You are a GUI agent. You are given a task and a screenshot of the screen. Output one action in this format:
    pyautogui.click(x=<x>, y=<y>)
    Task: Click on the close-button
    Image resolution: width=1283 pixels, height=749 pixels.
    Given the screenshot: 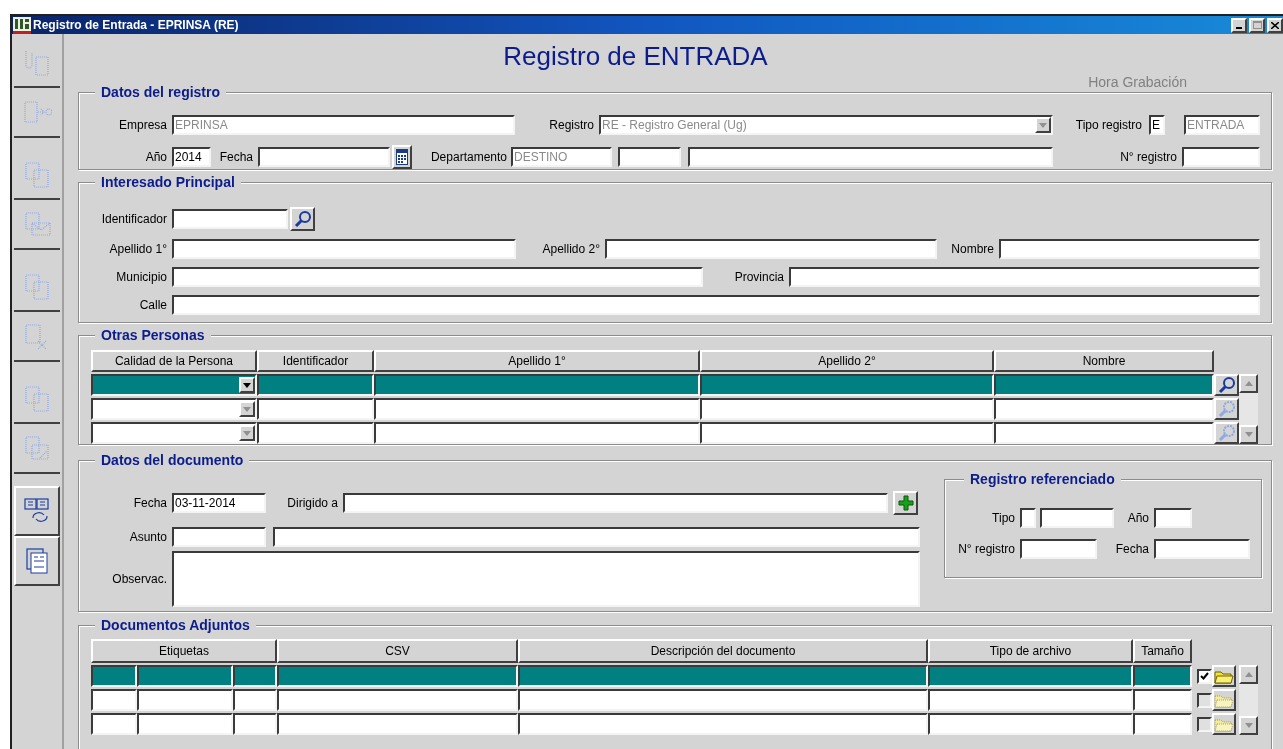 What is the action you would take?
    pyautogui.click(x=1275, y=25)
    